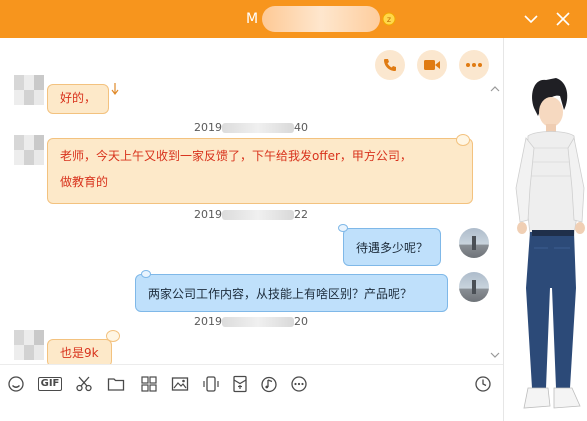 The height and width of the screenshot is (421, 587). I want to click on title-bar: M z, so click(293, 19).